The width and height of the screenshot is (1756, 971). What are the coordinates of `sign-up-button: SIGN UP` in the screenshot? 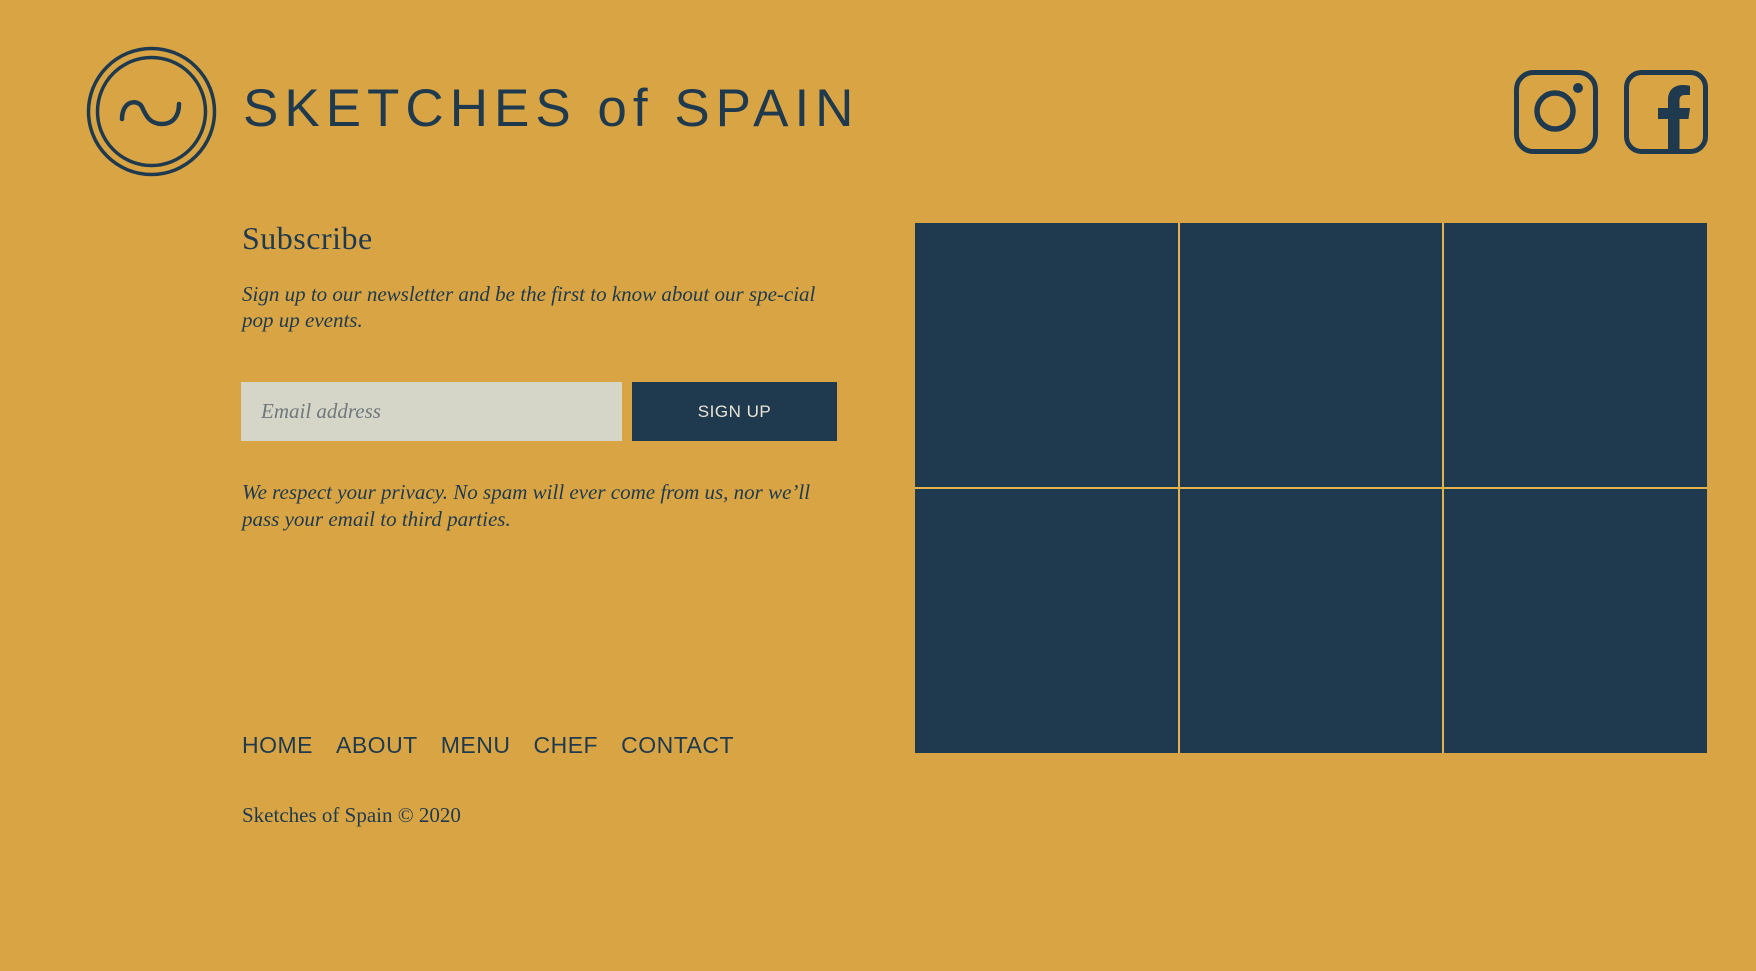 It's located at (734, 411).